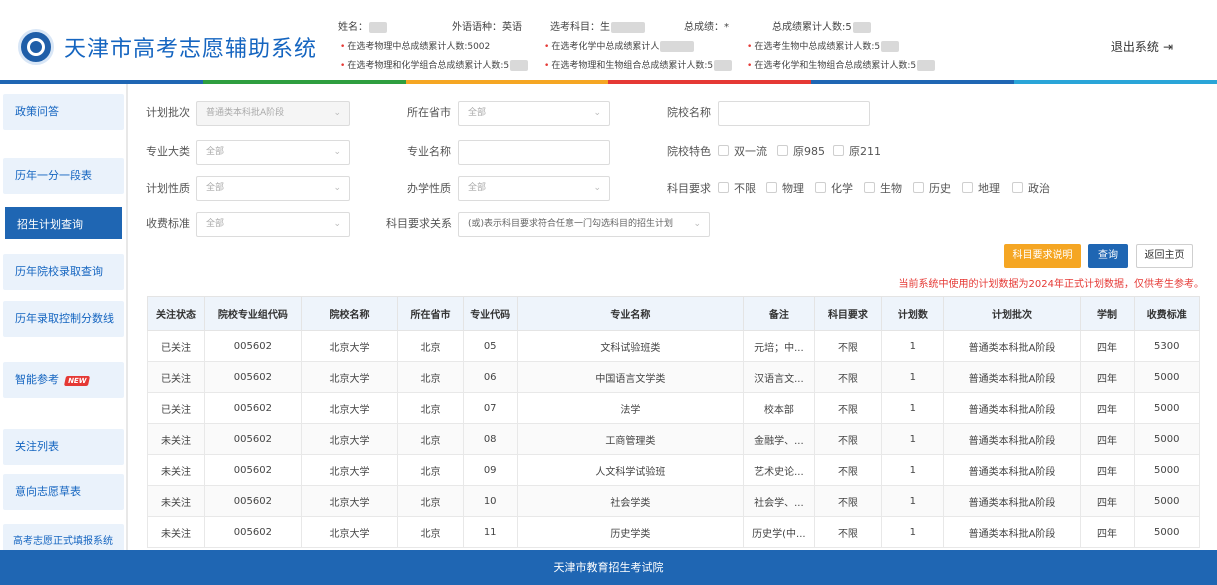 Image resolution: width=1217 pixels, height=585 pixels. I want to click on school-feature-label: 院校特色, so click(689, 151).